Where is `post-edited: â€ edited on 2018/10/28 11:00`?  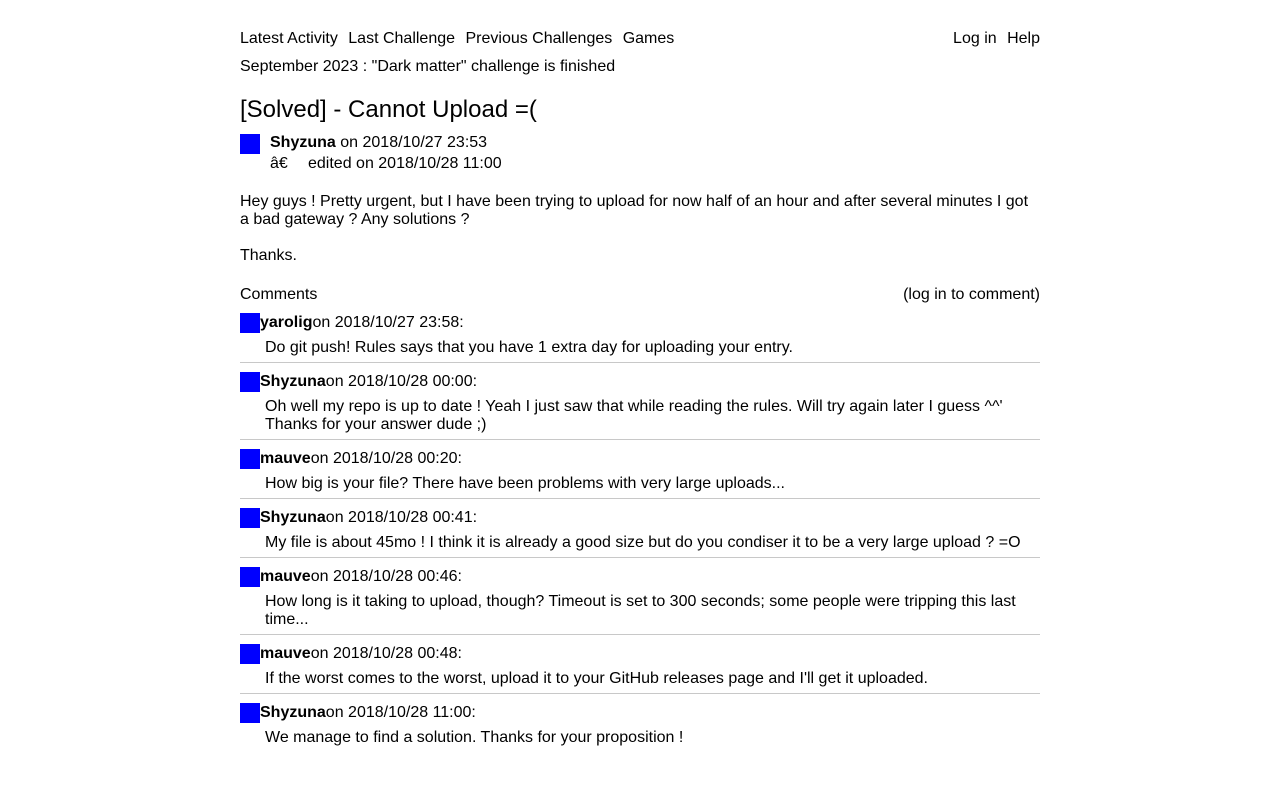 post-edited: â€ edited on 2018/10/28 11:00 is located at coordinates (386, 164).